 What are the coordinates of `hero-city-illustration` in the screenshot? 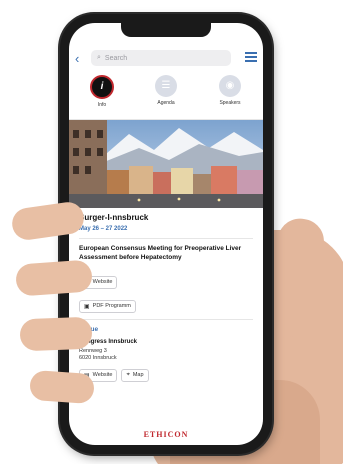 It's located at (166, 164).